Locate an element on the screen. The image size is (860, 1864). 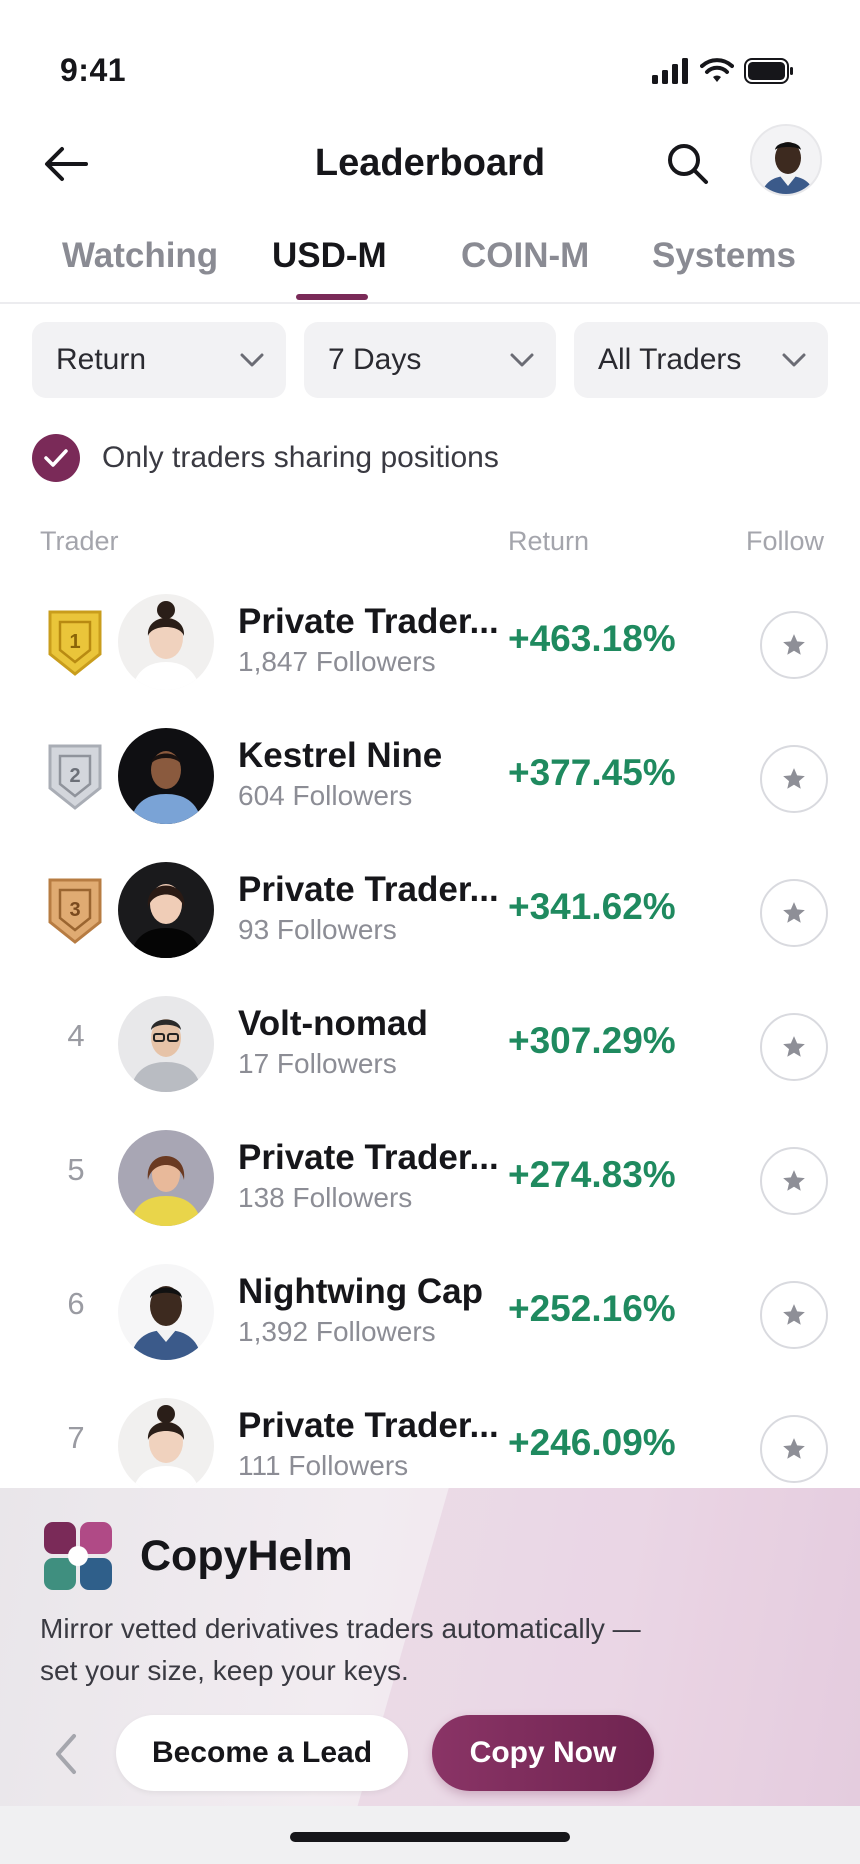
status-icons is located at coordinates (723, 71).